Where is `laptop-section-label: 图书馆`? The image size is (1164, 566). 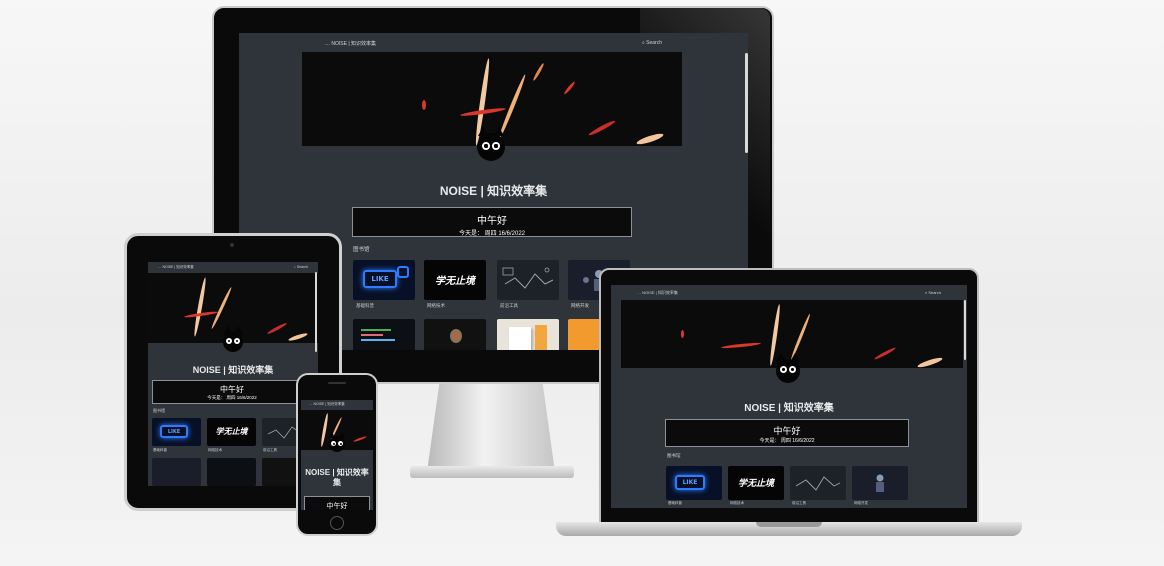
laptop-section-label: 图书馆 is located at coordinates (674, 455).